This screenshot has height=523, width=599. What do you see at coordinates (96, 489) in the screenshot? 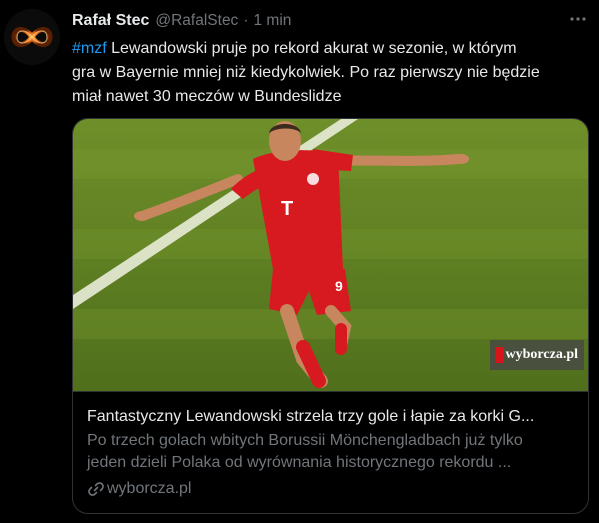
I see `link-icon` at bounding box center [96, 489].